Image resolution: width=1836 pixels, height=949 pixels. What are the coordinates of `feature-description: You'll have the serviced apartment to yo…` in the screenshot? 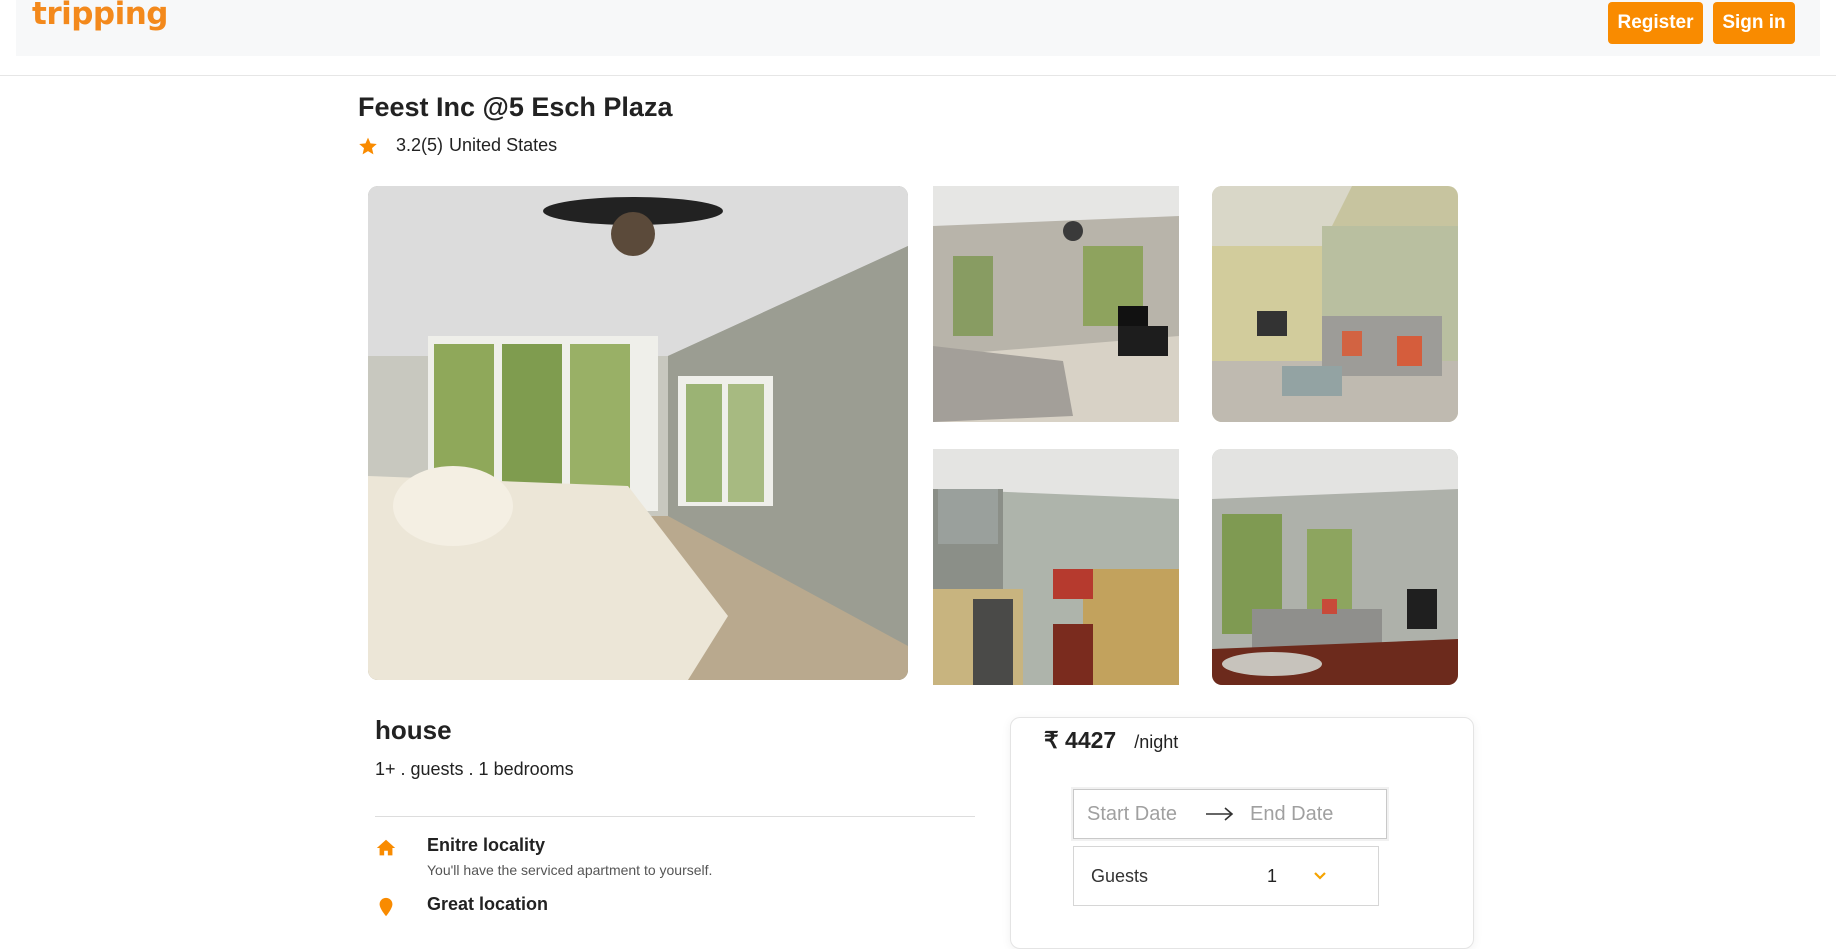 It's located at (570, 870).